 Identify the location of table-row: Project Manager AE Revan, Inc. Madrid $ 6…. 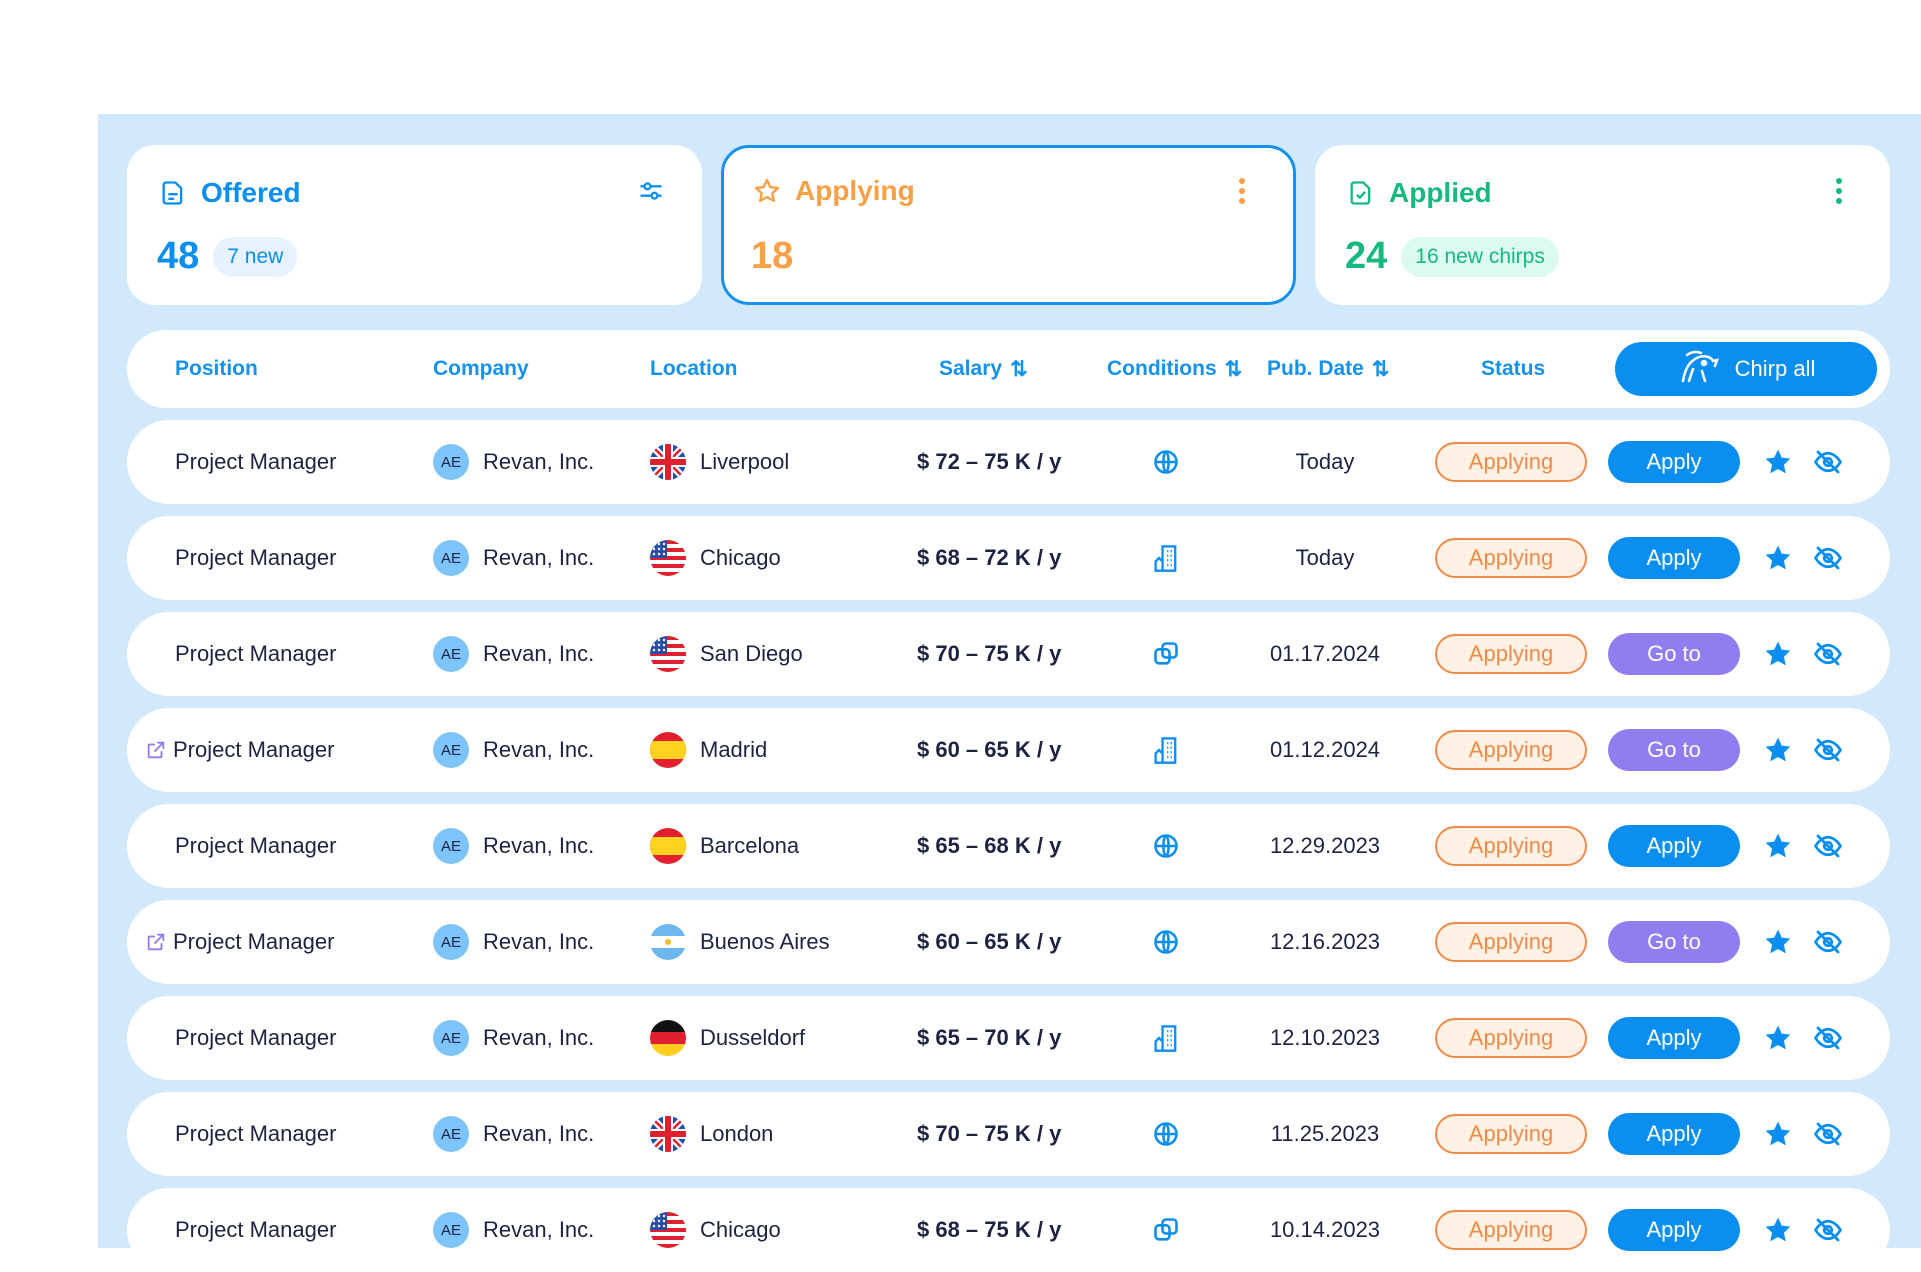
(1008, 750).